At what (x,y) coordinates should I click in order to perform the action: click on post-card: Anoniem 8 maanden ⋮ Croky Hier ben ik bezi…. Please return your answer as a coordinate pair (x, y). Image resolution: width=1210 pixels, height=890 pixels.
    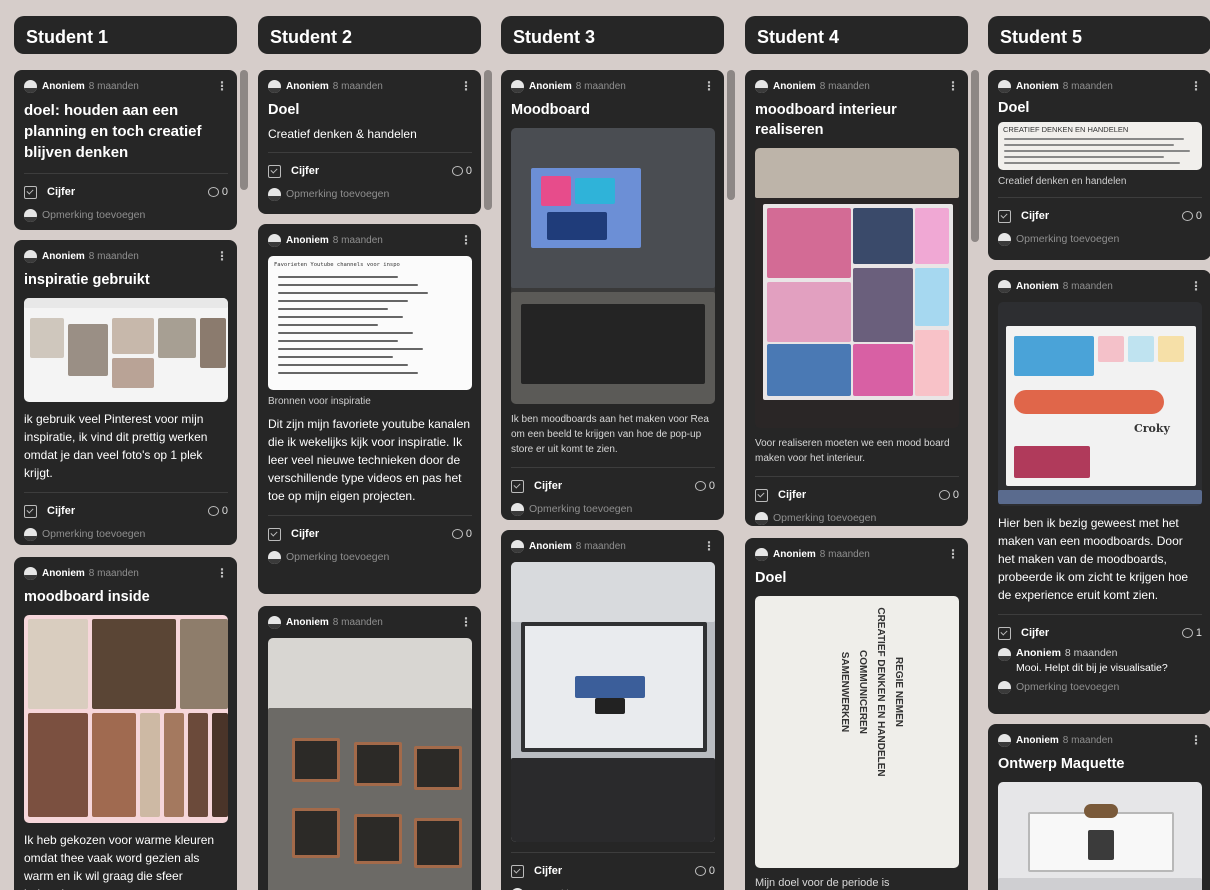
    Looking at the image, I should click on (1099, 492).